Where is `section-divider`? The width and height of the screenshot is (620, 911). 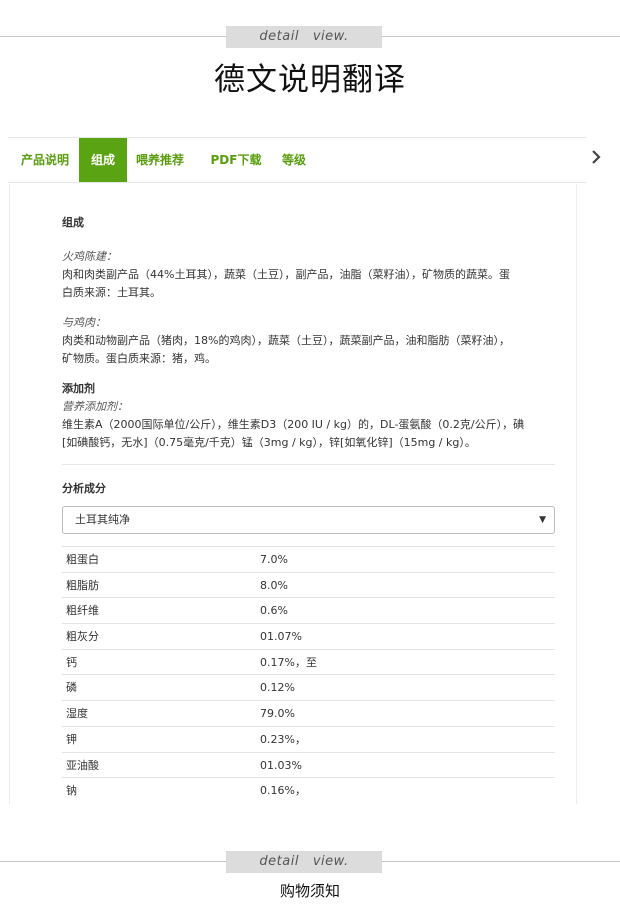 section-divider is located at coordinates (308, 464).